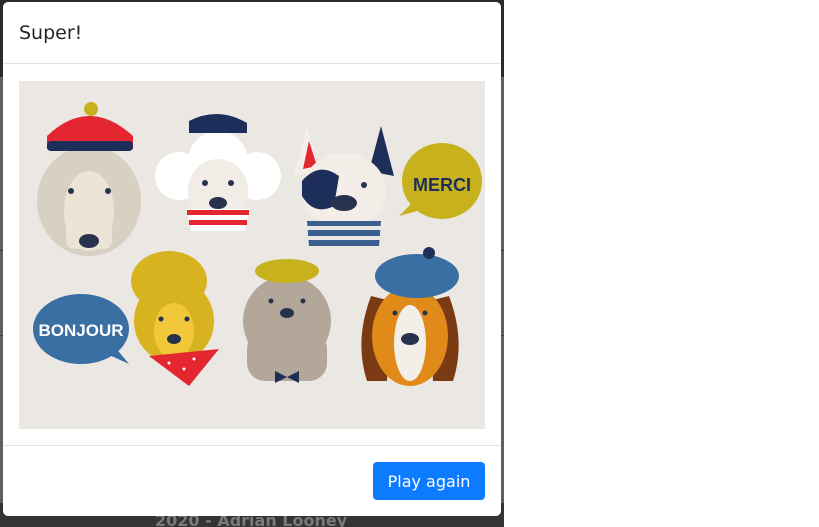  I want to click on golden-dog-bandana, so click(175, 318).